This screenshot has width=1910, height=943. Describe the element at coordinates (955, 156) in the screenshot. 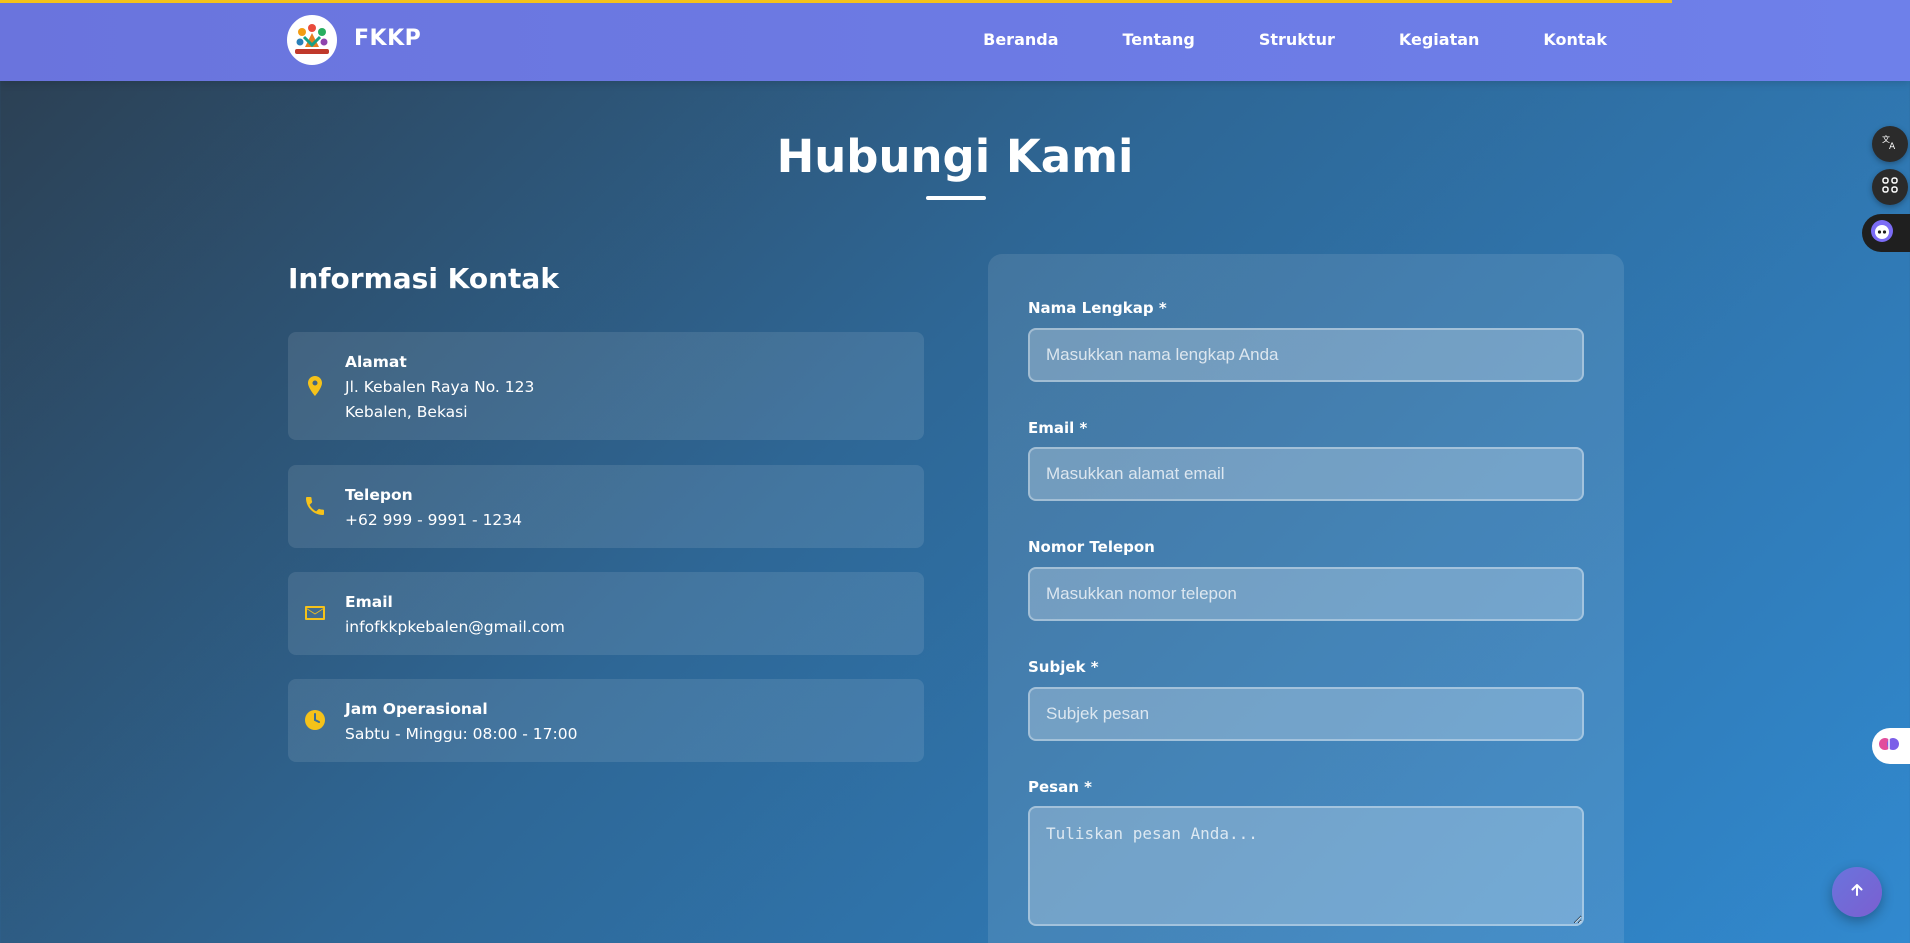

I see `section-title: Hubungi Kami` at that location.